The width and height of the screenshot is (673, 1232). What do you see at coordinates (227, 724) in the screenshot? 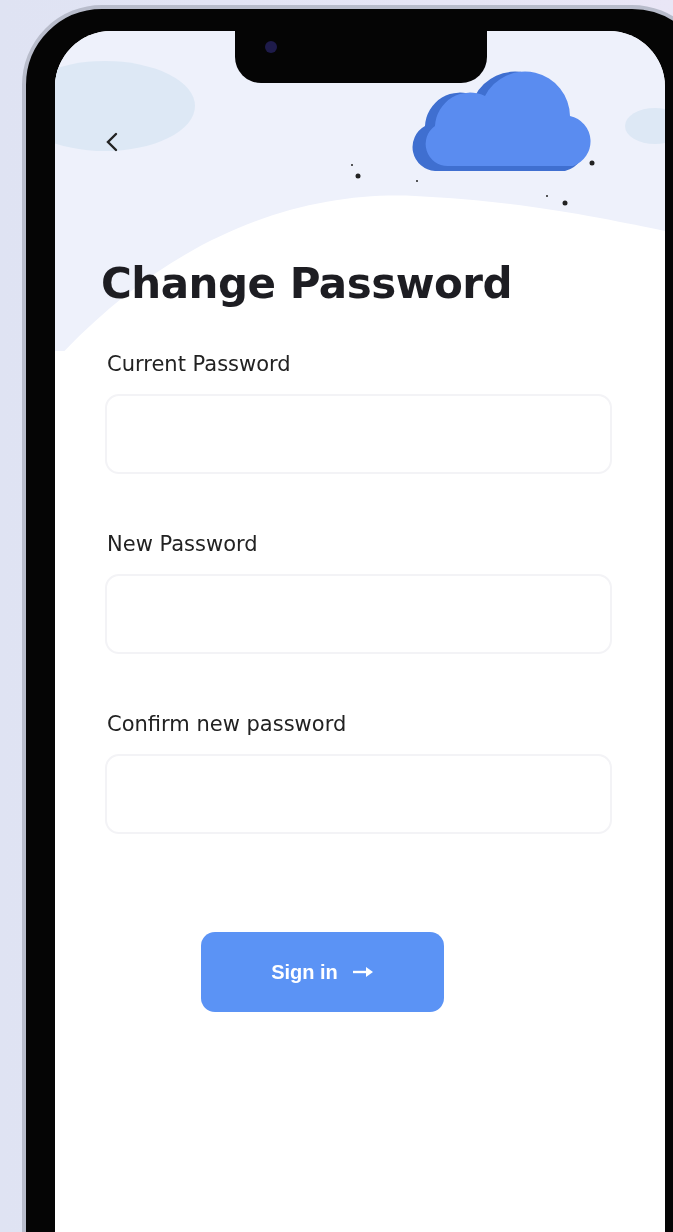
I see `field-label: Confirm new password` at bounding box center [227, 724].